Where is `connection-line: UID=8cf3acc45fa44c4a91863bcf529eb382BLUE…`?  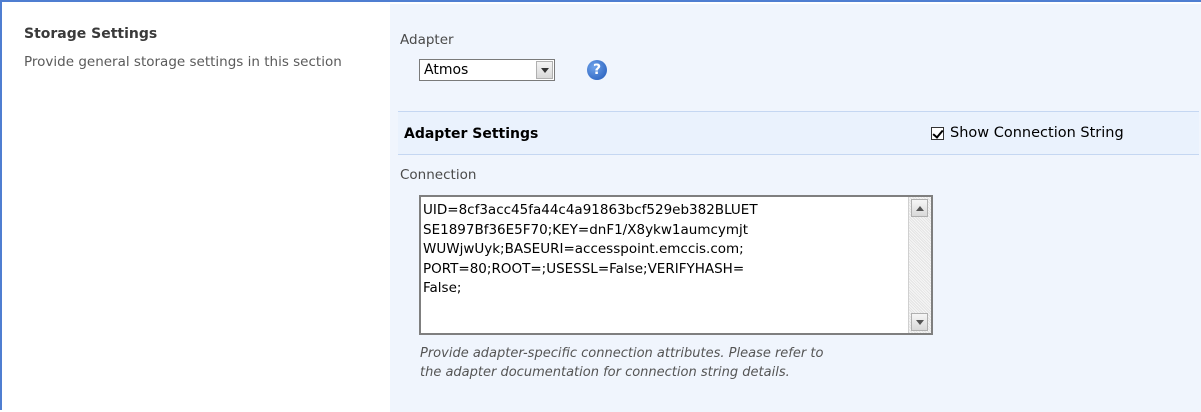 connection-line: UID=8cf3acc45fa44c4a91863bcf529eb382BLUE… is located at coordinates (590, 210).